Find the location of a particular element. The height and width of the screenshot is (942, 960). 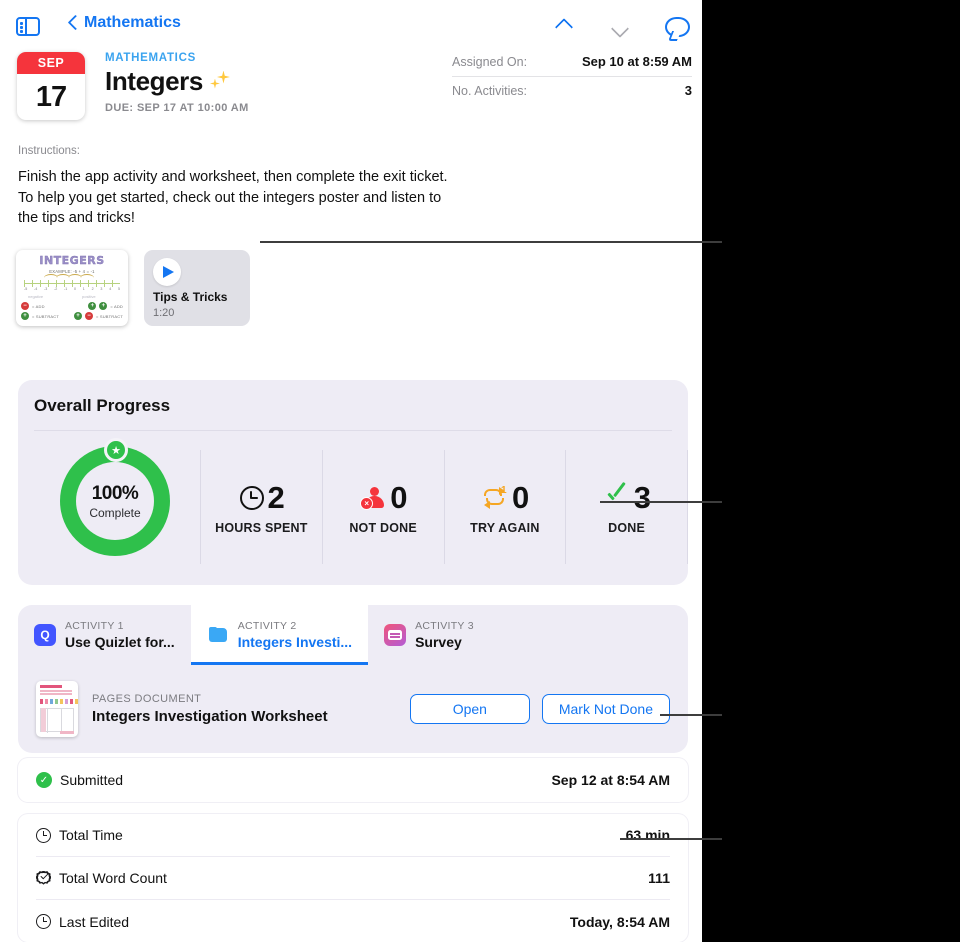

progress-subtitle: Complete is located at coordinates (115, 512).